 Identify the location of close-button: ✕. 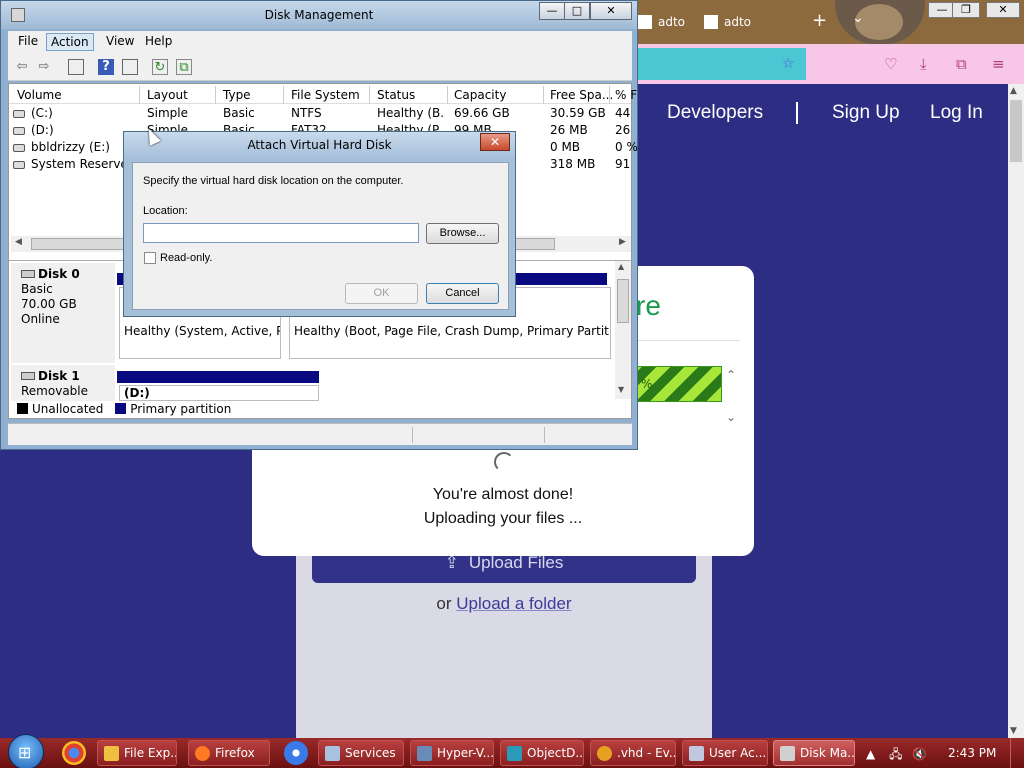
(611, 11).